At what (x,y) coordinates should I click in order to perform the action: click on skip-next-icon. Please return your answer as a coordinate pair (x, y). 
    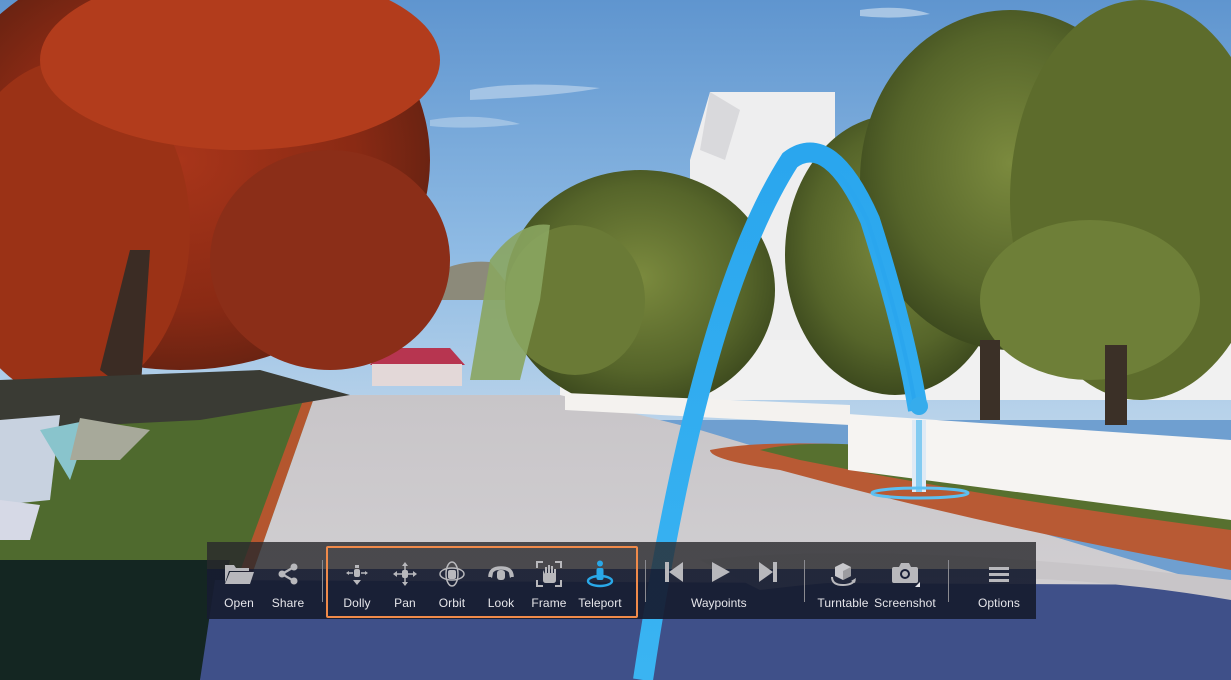
    Looking at the image, I should click on (768, 574).